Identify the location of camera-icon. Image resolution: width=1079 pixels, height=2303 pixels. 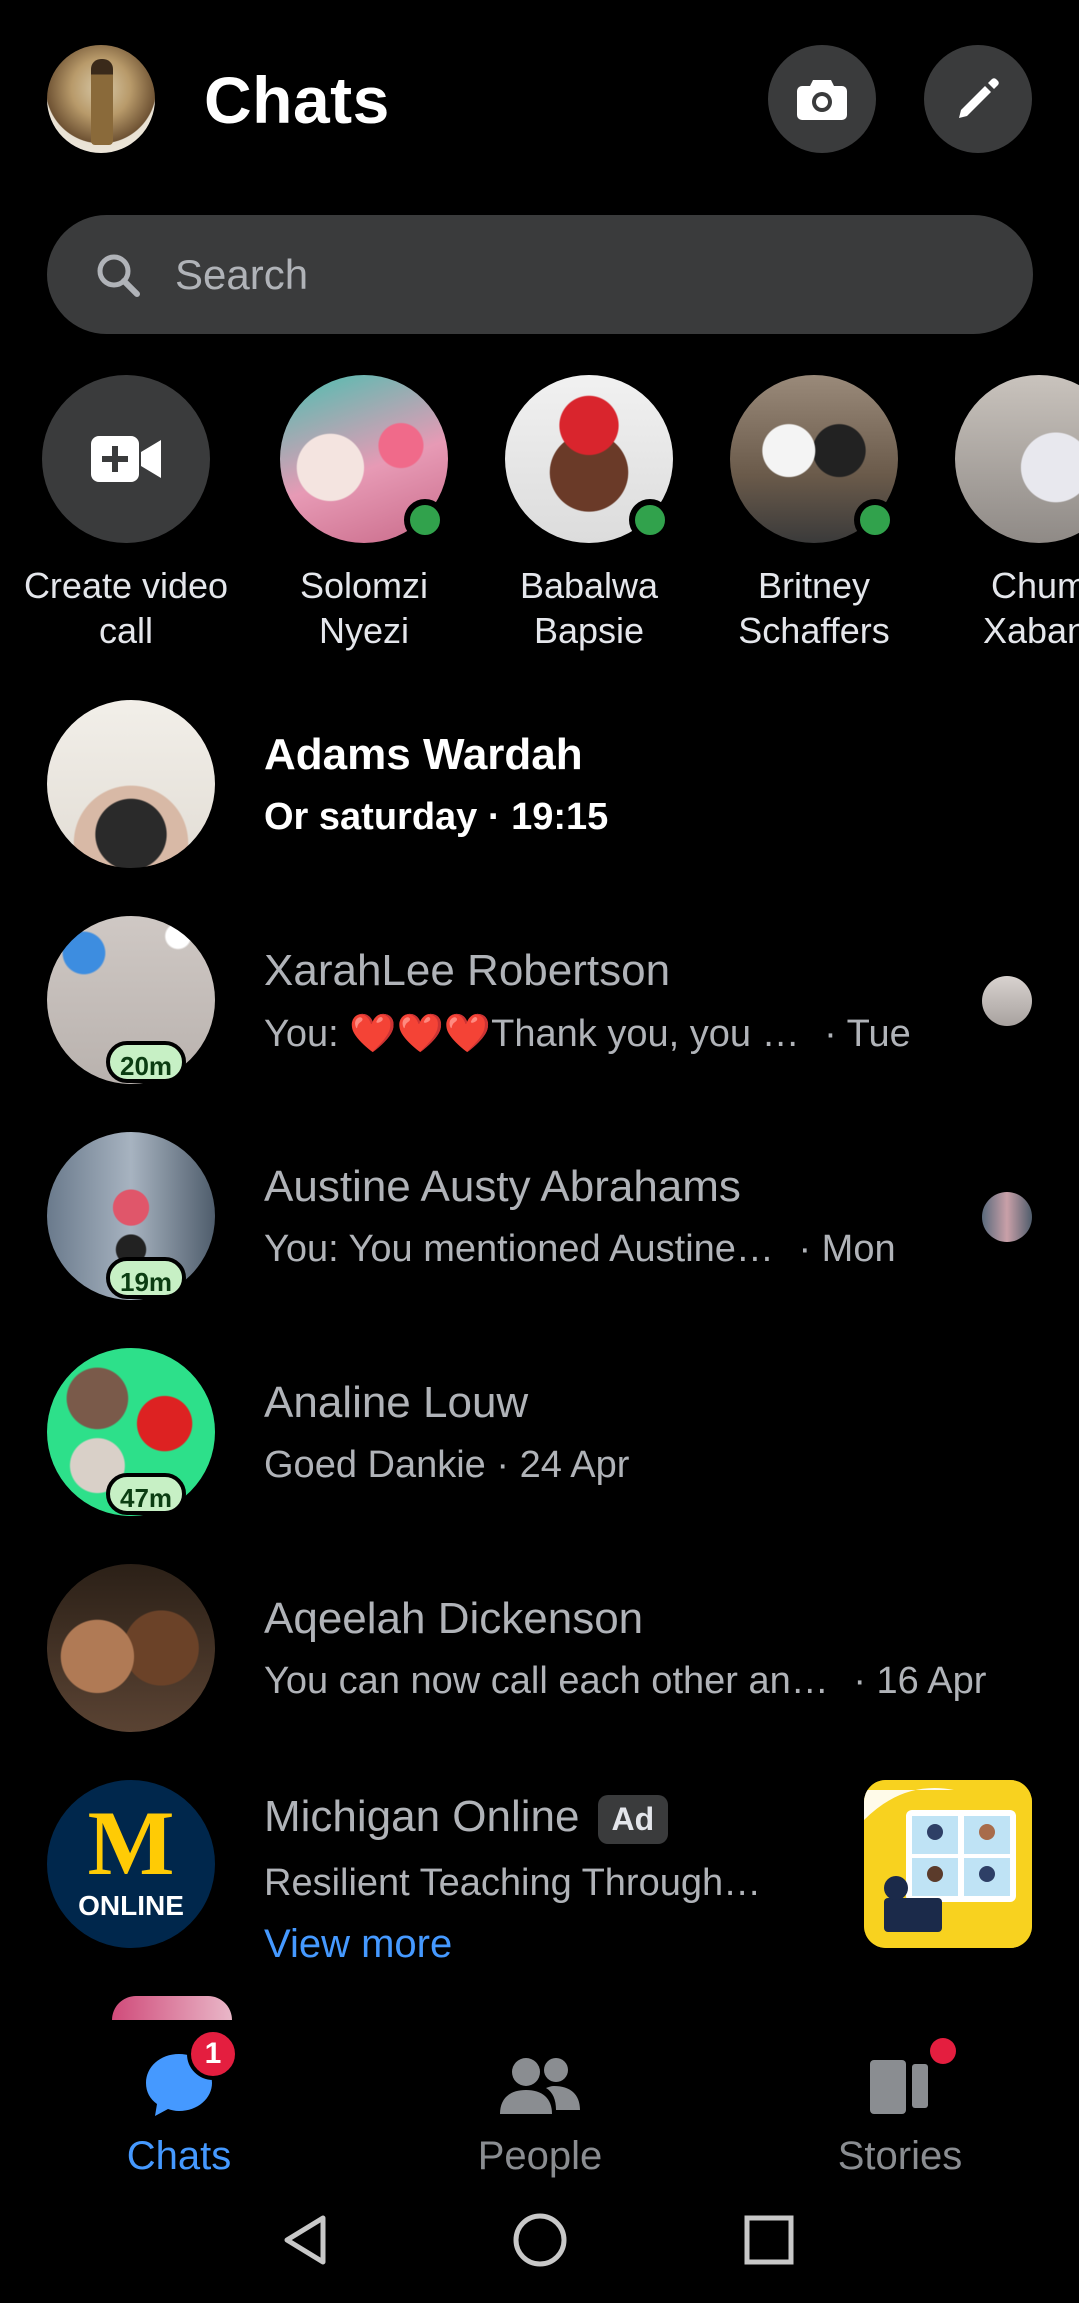
(822, 100).